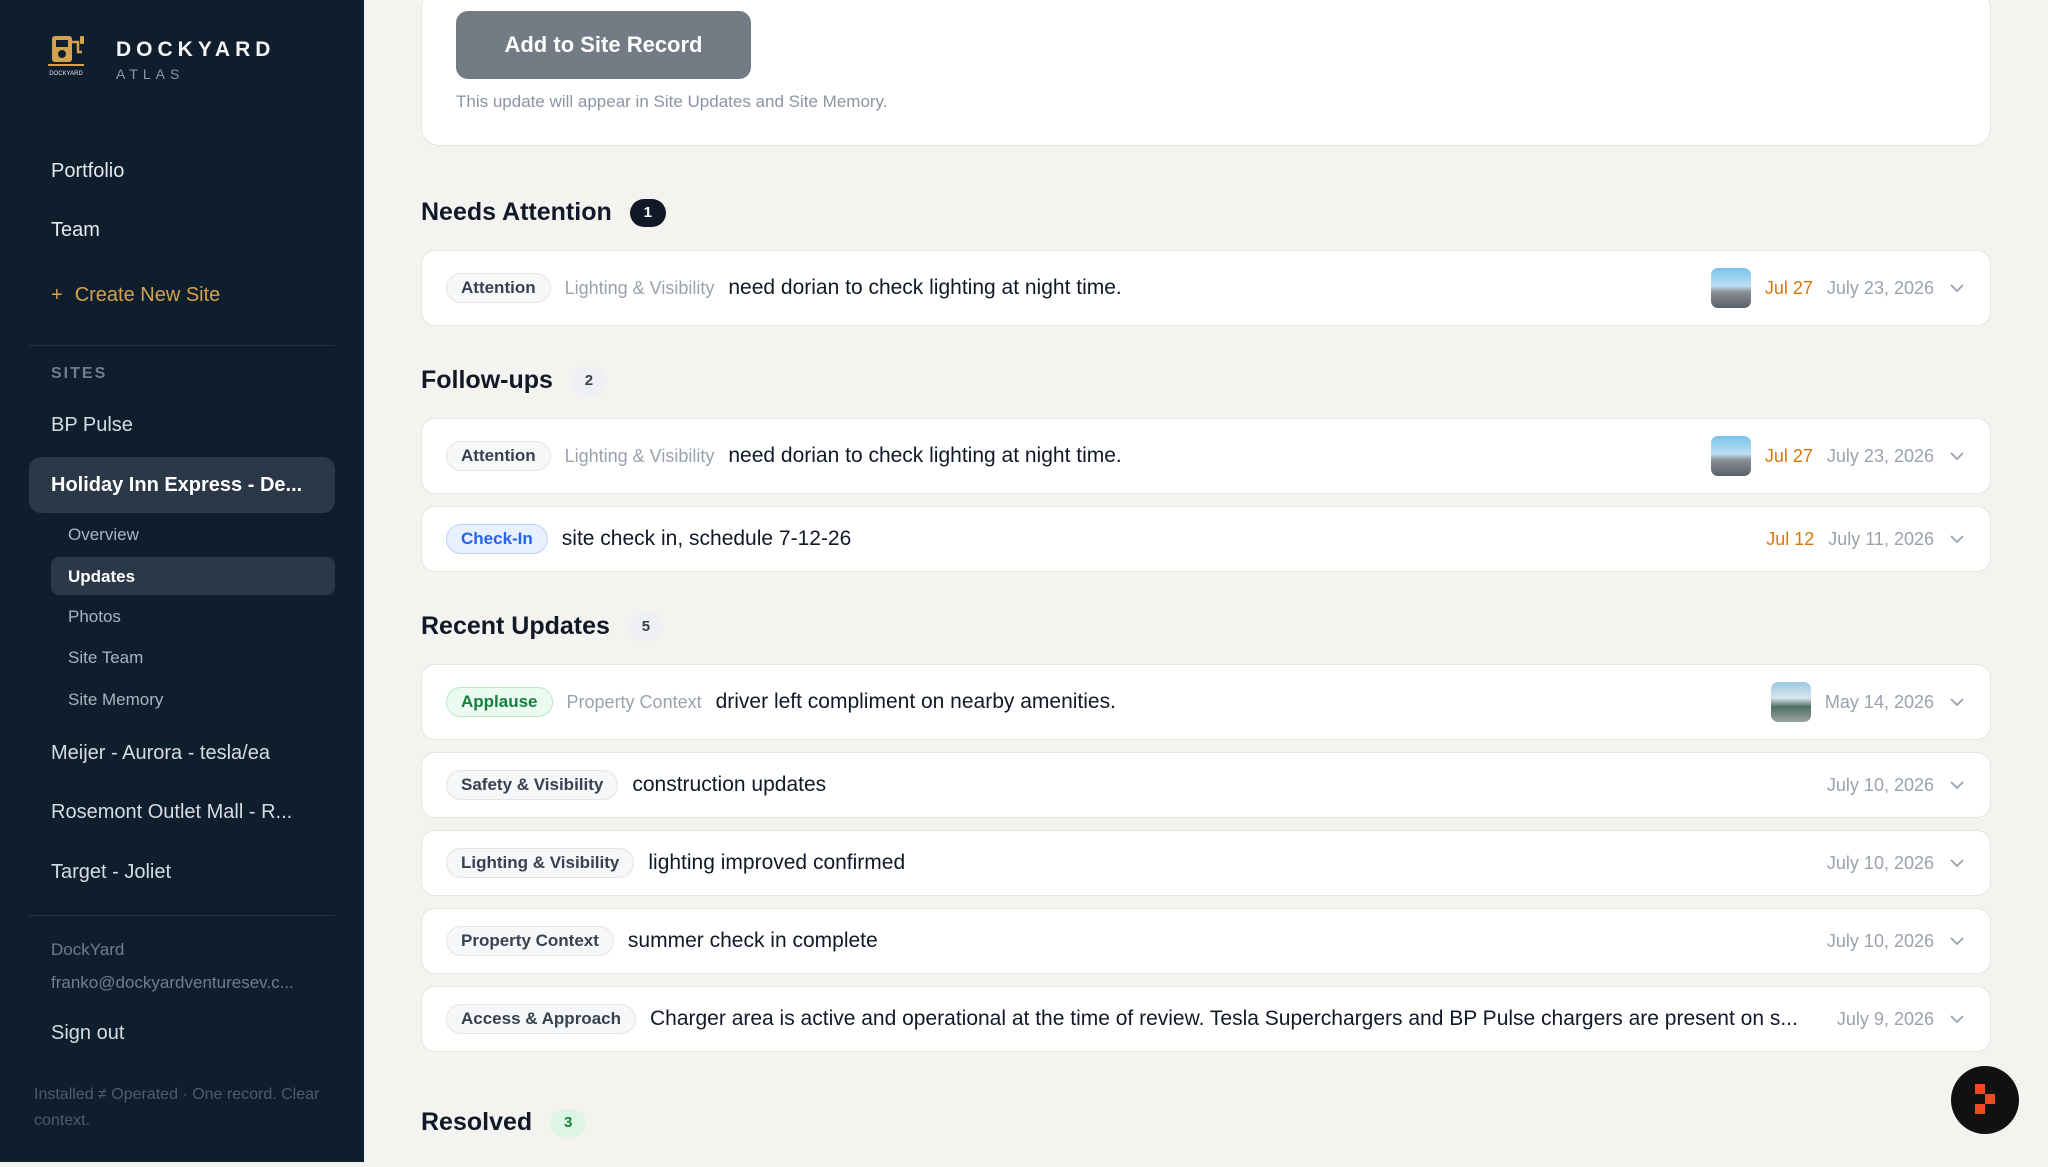 The width and height of the screenshot is (2048, 1167). Describe the element at coordinates (634, 701) in the screenshot. I see `category-label: Property Context` at that location.